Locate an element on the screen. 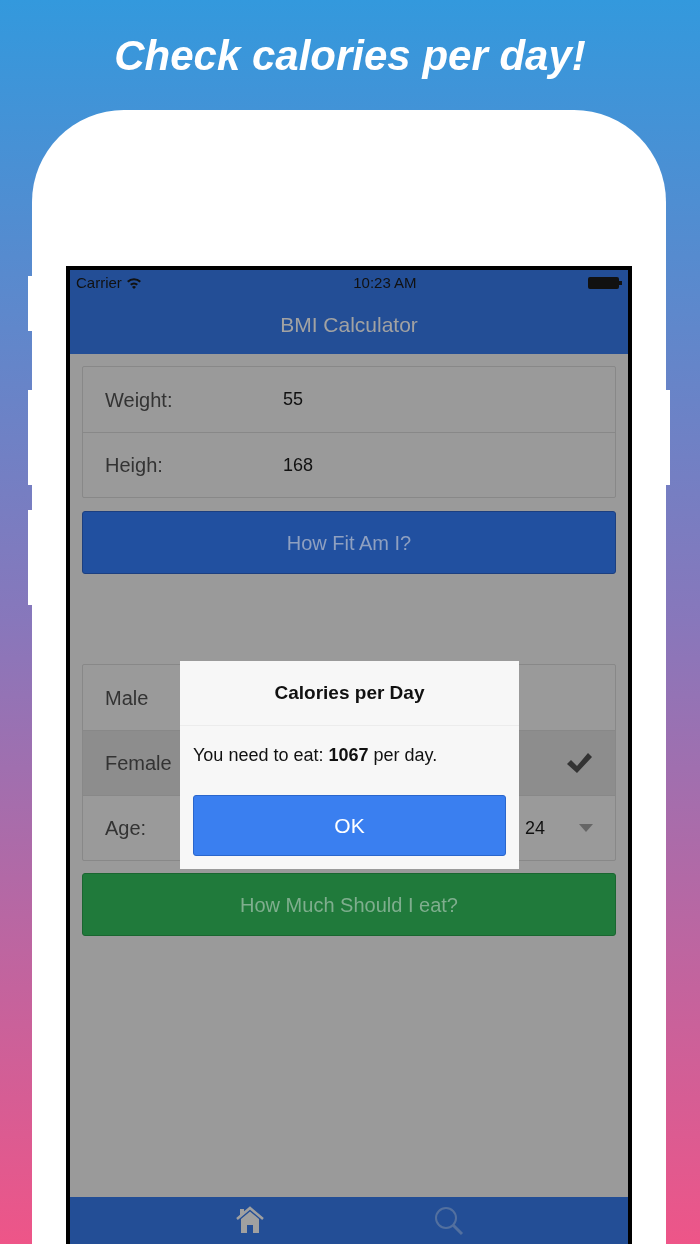 Image resolution: width=700 pixels, height=1244 pixels. dialog-title: Calories per Day is located at coordinates (349, 692).